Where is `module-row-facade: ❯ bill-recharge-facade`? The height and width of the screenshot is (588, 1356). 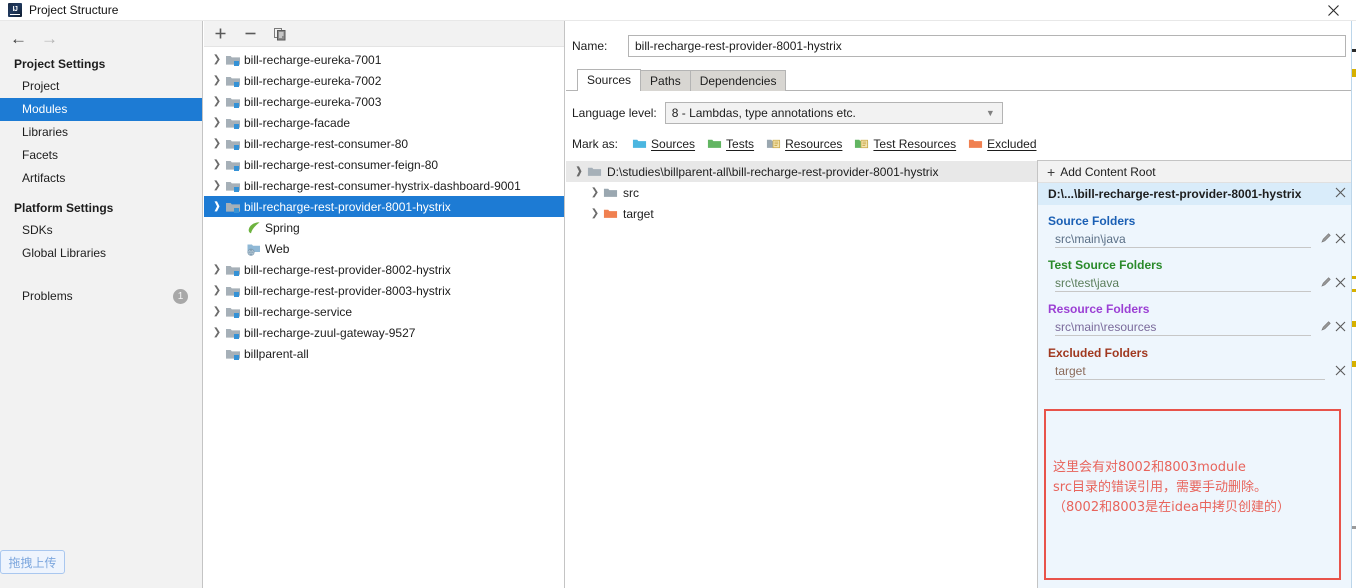
module-row-facade: ❯ bill-recharge-facade is located at coordinates (384, 122).